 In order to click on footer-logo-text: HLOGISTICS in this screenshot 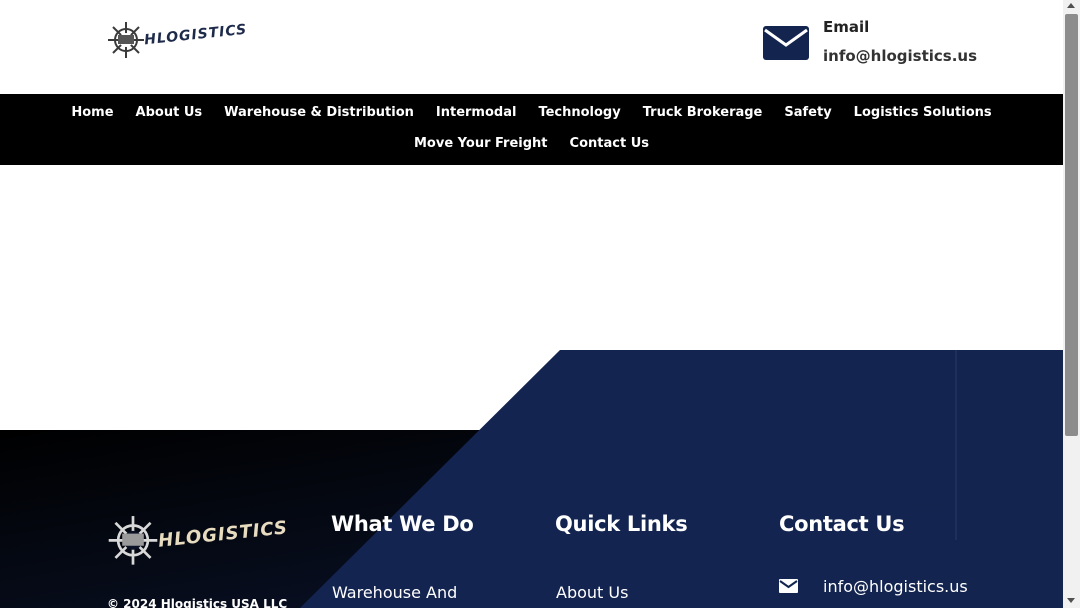, I will do `click(223, 534)`.